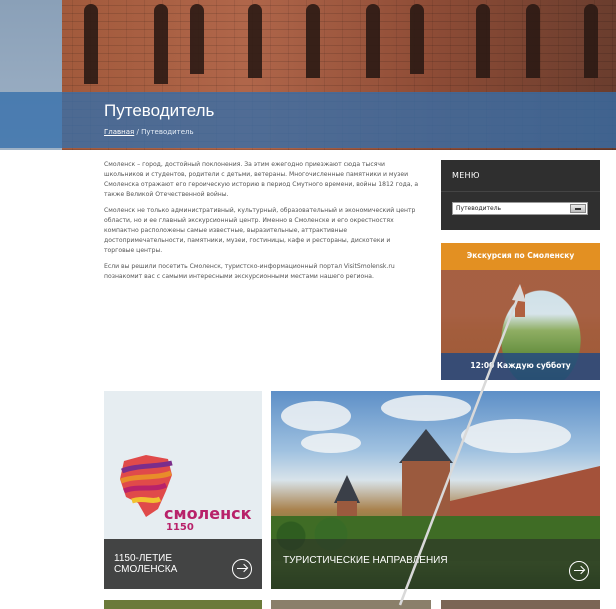 This screenshot has width=616, height=609. I want to click on page-title: Путеводитель, so click(159, 110).